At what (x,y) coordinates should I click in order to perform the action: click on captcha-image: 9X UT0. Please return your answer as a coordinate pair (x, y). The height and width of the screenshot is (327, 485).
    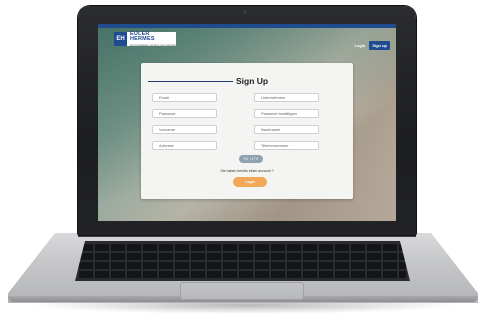
    Looking at the image, I should click on (251, 159).